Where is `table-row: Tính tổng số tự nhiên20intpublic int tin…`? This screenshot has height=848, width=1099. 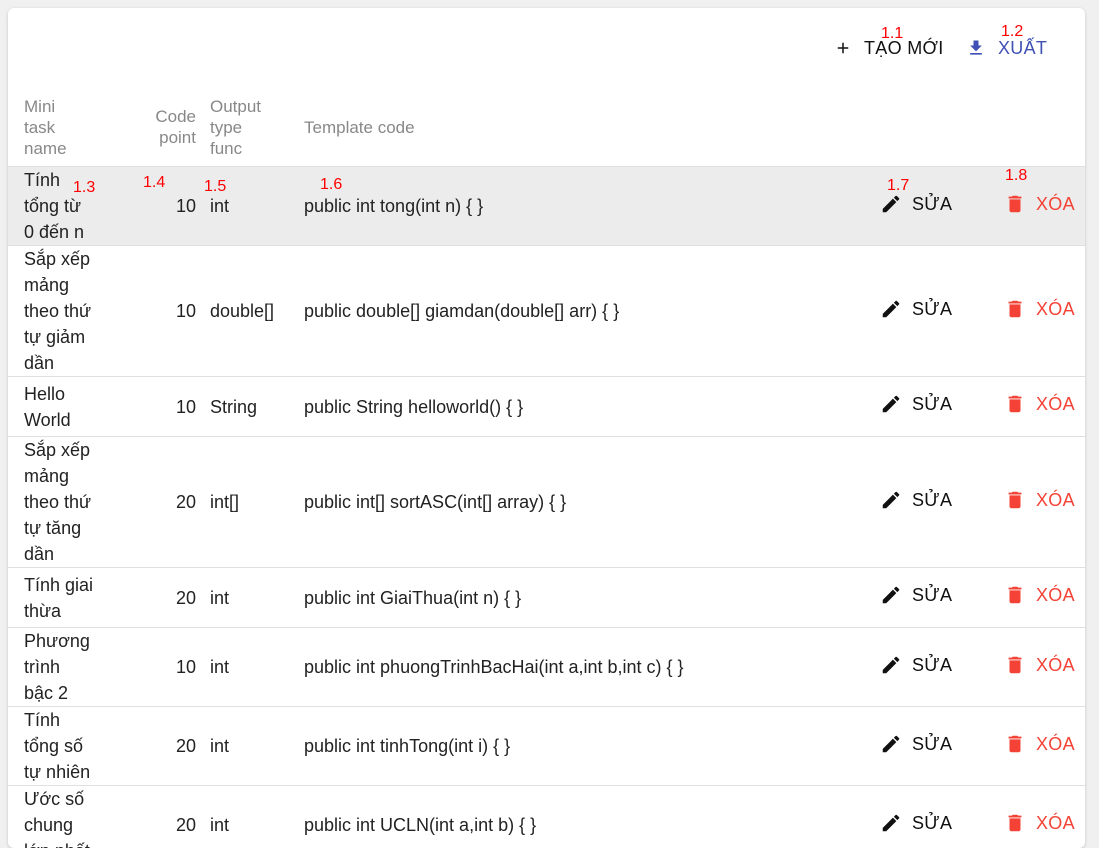
table-row: Tính tổng số tự nhiên20intpublic int tin… is located at coordinates (546, 746).